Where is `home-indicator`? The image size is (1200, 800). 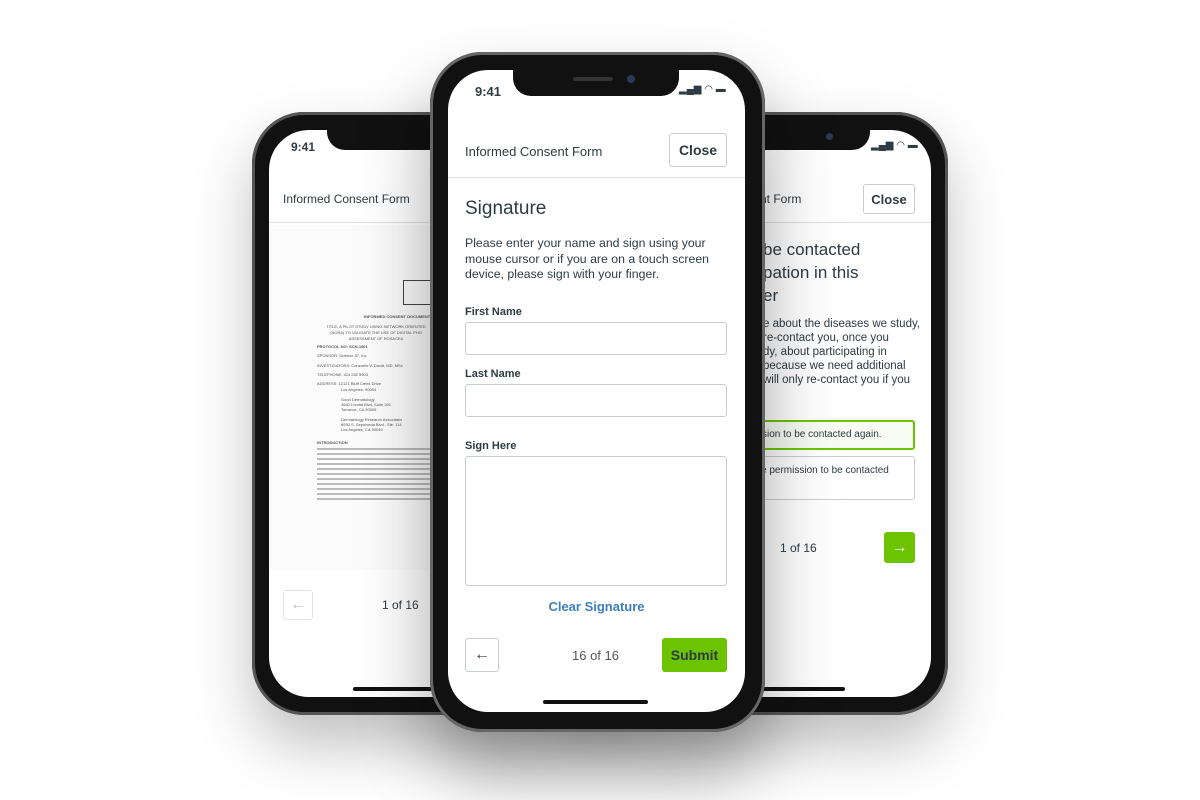
home-indicator is located at coordinates (595, 702).